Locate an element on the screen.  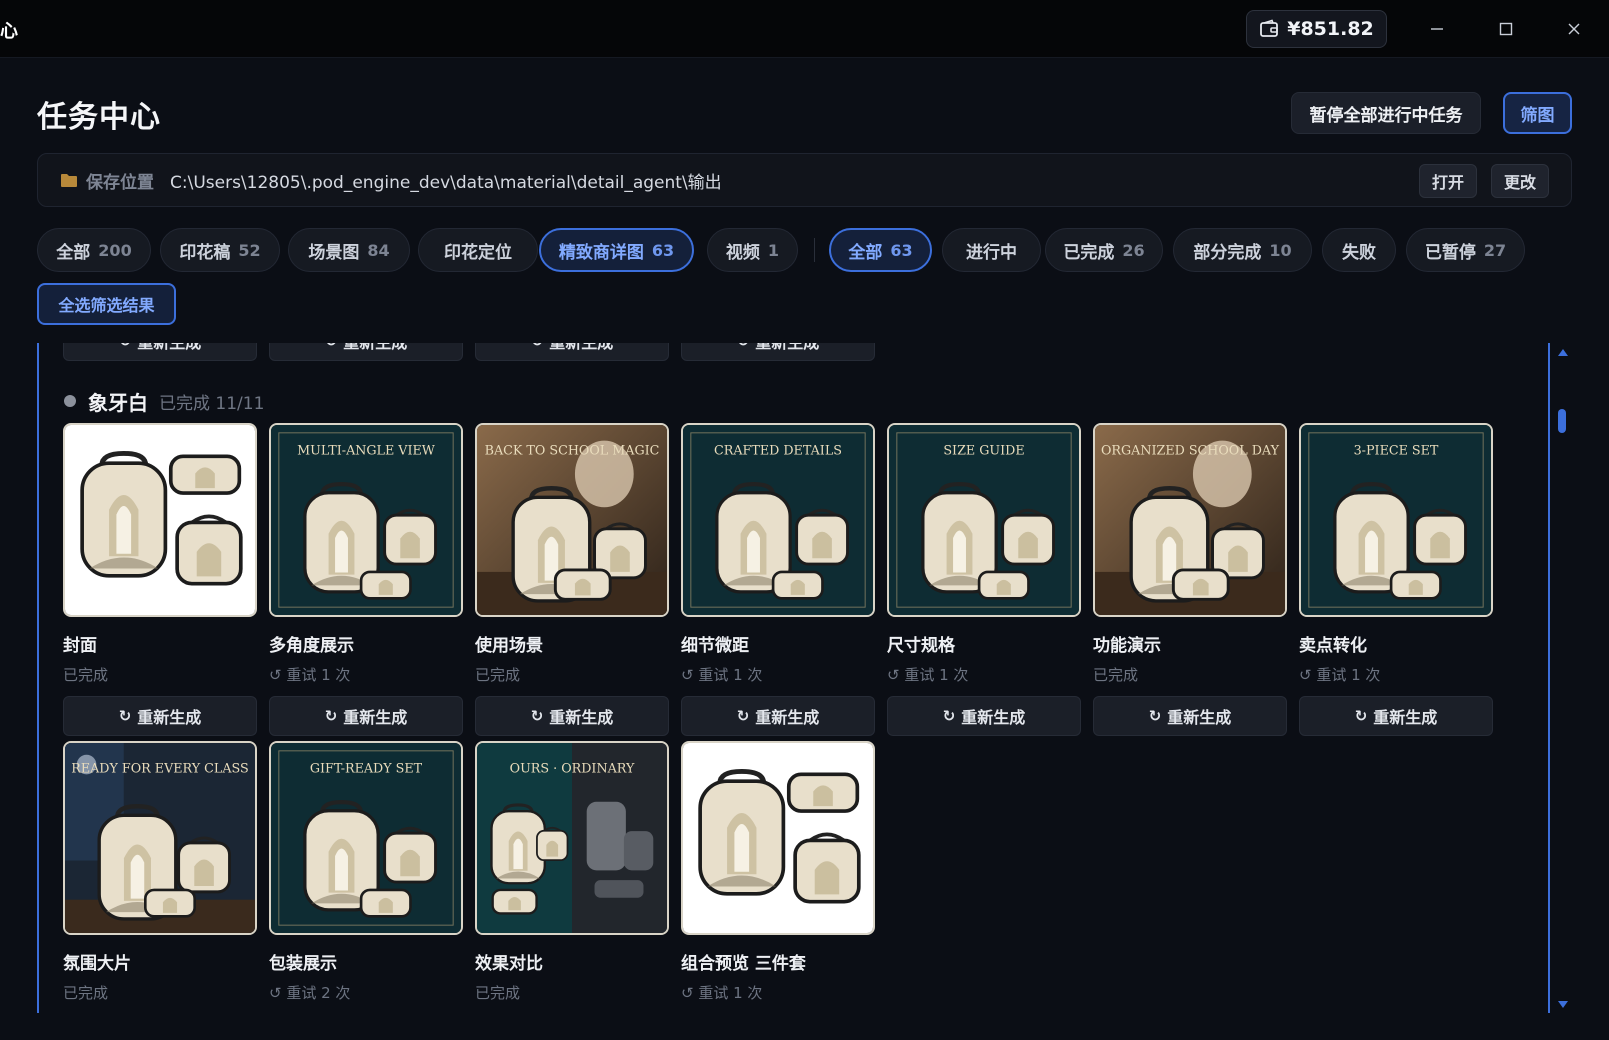
close-button is located at coordinates (1574, 29).